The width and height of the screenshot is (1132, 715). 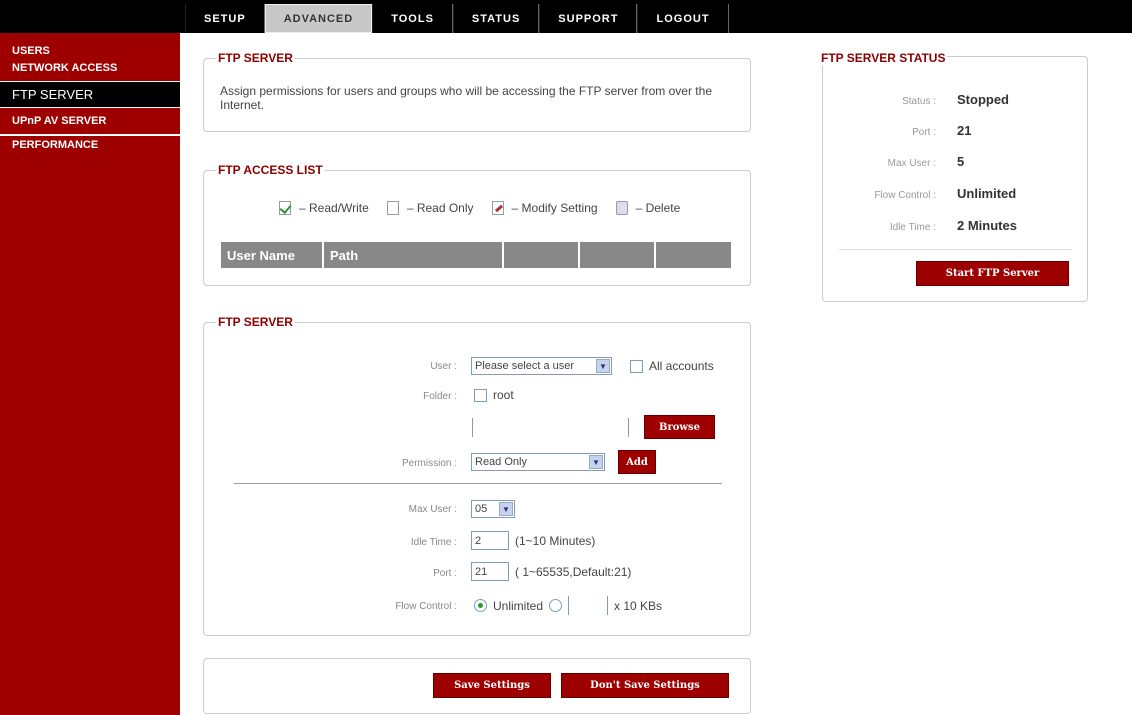 I want to click on permission-select: Read Only ▼, so click(x=538, y=462).